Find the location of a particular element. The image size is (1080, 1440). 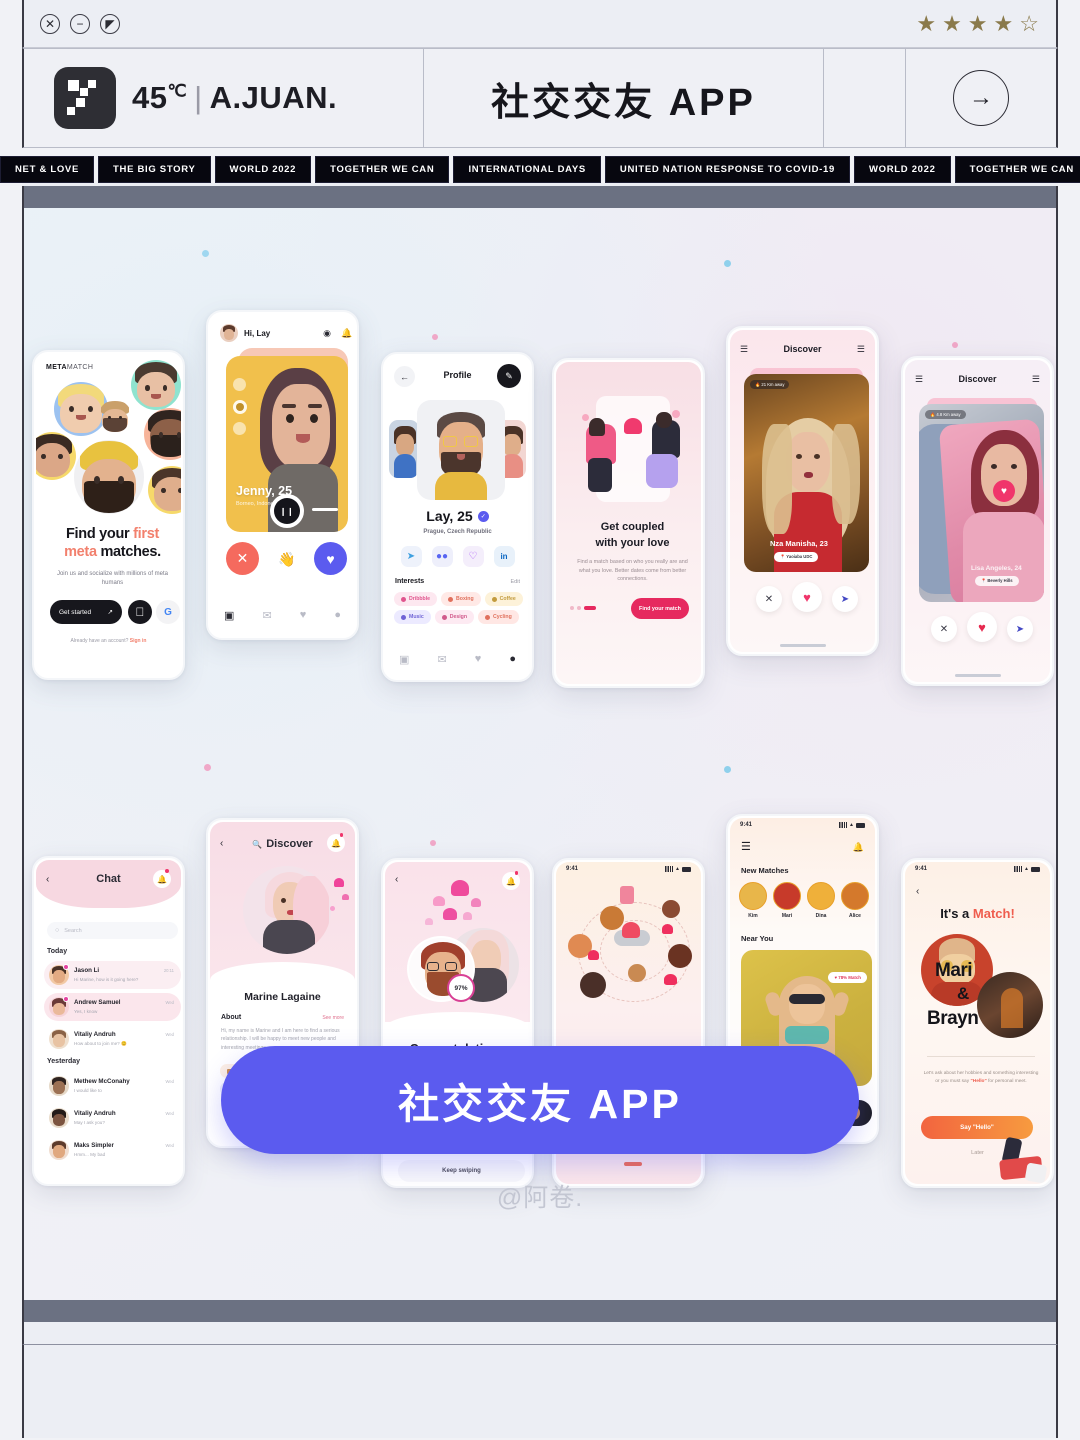

maximize-icon: ◤ is located at coordinates (110, 23).